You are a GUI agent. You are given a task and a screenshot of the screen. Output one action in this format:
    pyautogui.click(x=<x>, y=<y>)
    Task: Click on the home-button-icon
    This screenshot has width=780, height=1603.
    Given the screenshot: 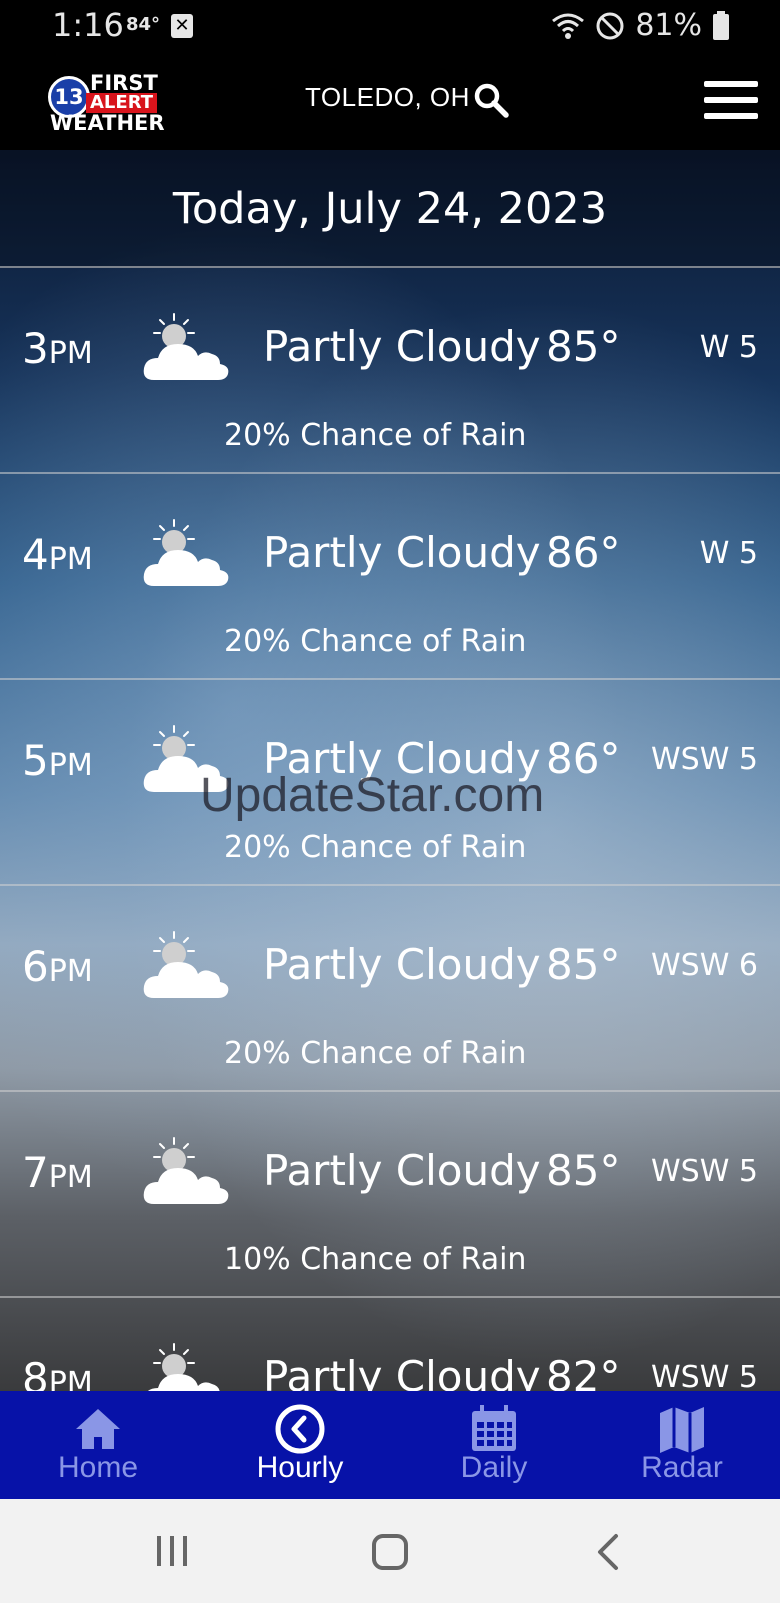 What is the action you would take?
    pyautogui.click(x=390, y=1552)
    